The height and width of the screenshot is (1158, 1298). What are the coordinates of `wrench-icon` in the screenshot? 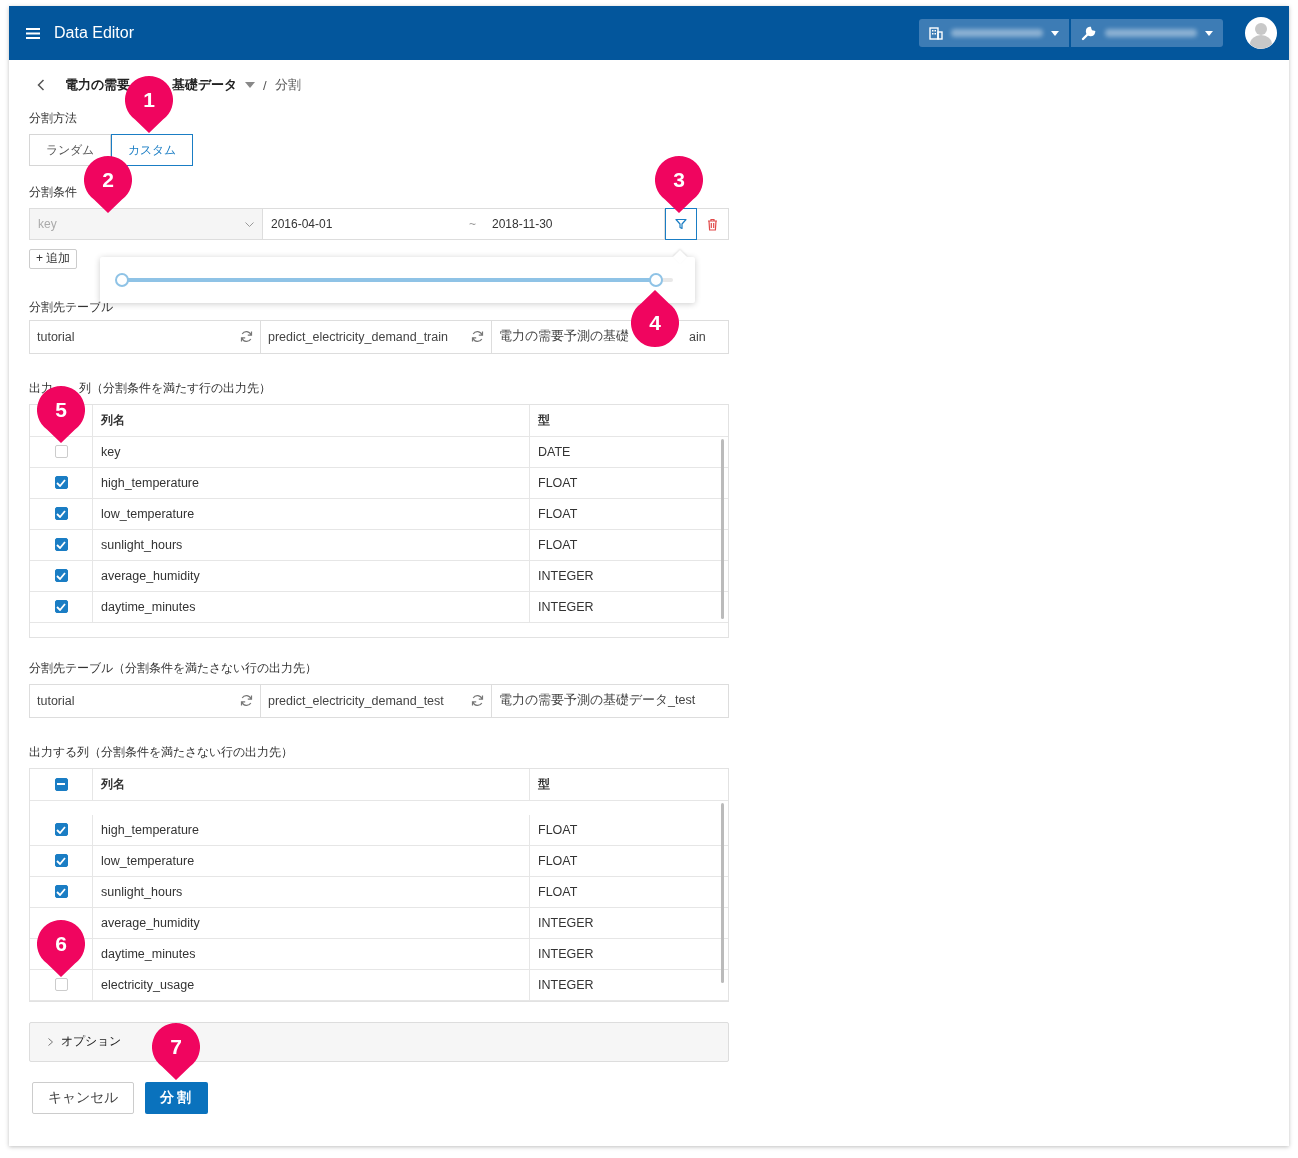 It's located at (1089, 33).